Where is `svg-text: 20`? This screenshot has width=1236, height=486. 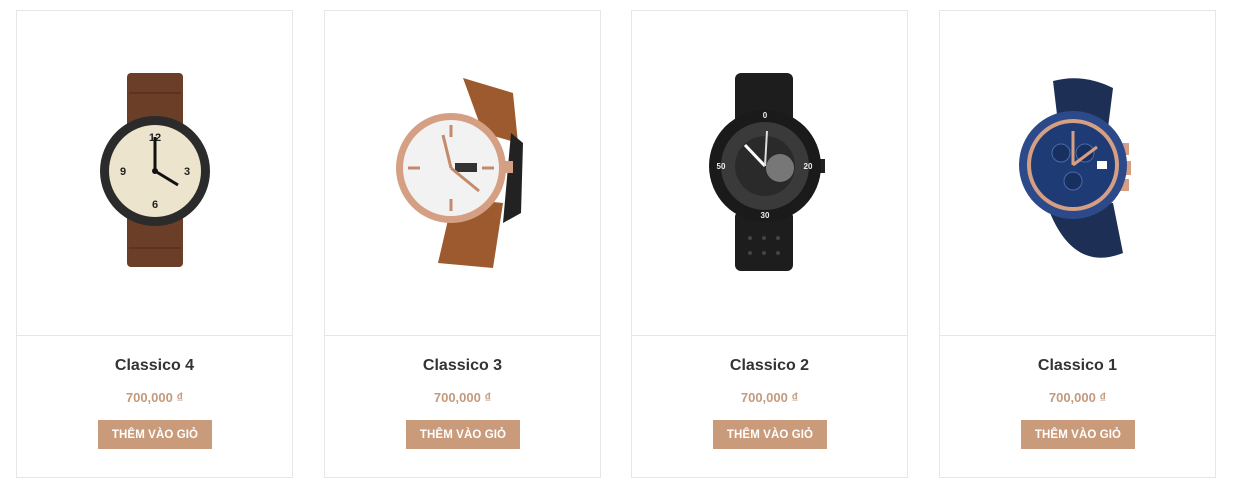 svg-text: 20 is located at coordinates (807, 166).